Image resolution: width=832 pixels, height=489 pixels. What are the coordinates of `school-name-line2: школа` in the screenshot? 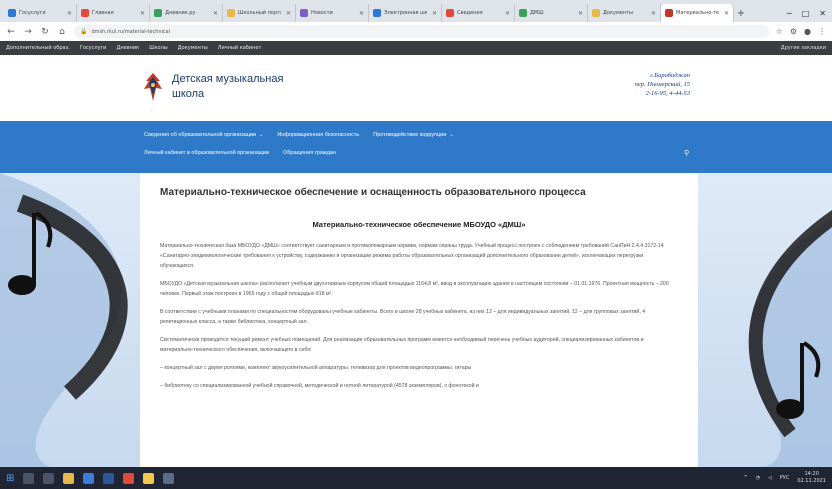 It's located at (188, 94).